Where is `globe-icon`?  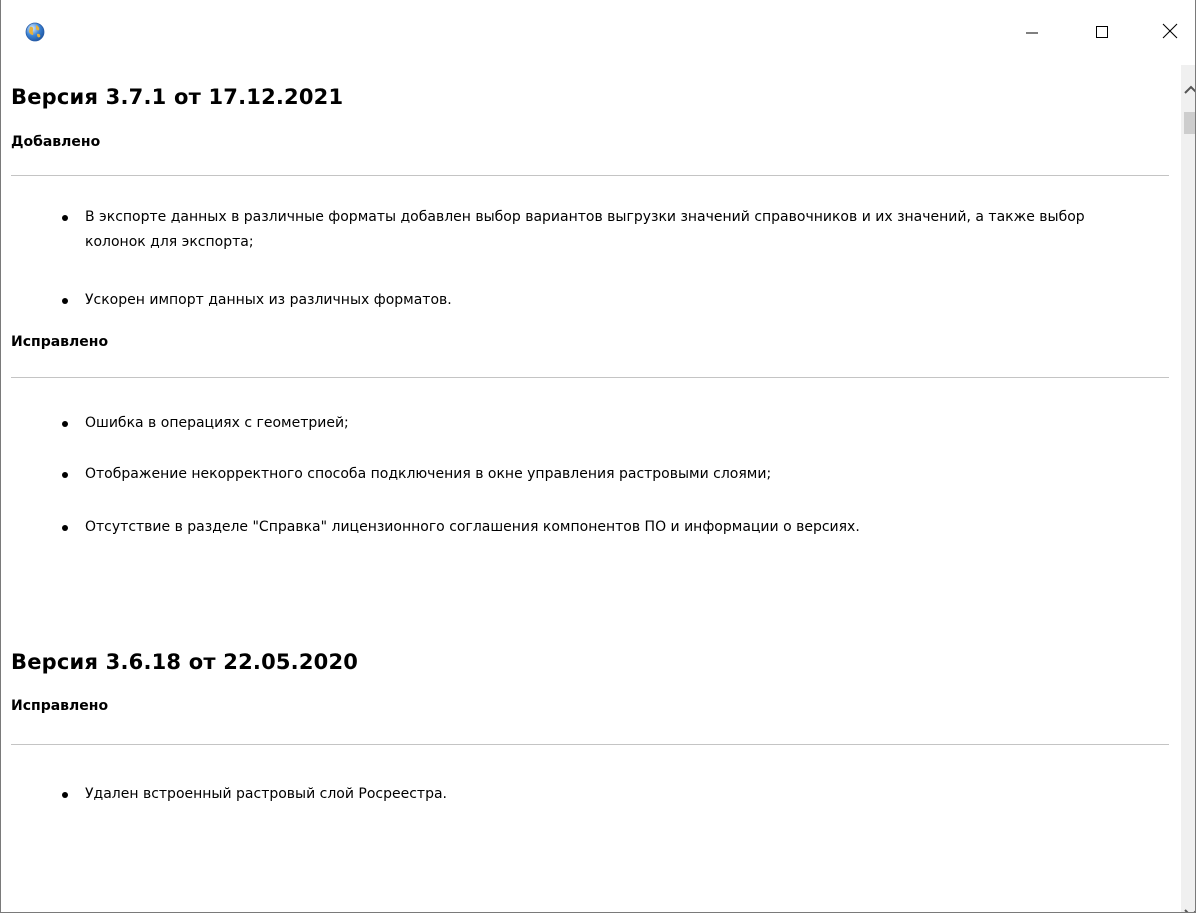
globe-icon is located at coordinates (35, 32).